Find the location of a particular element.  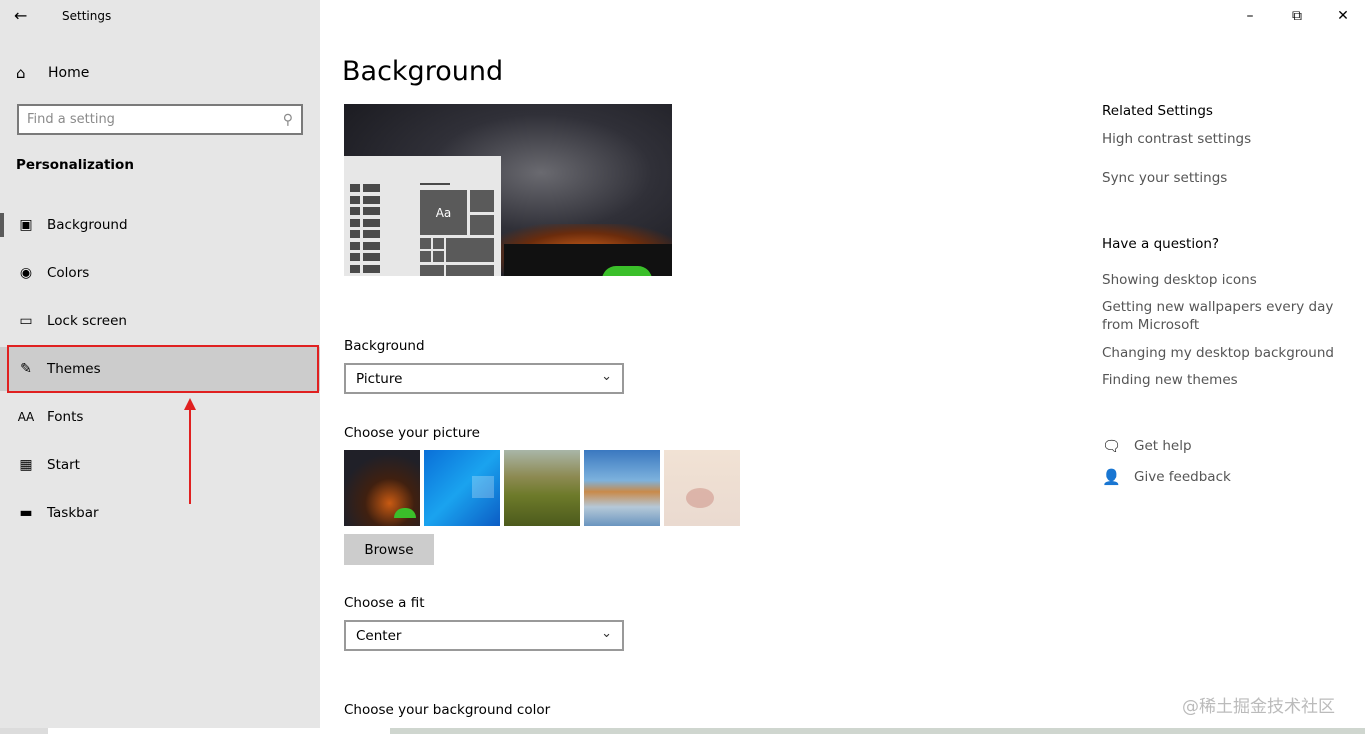

feedback-icon: 👤 is located at coordinates (1111, 477).